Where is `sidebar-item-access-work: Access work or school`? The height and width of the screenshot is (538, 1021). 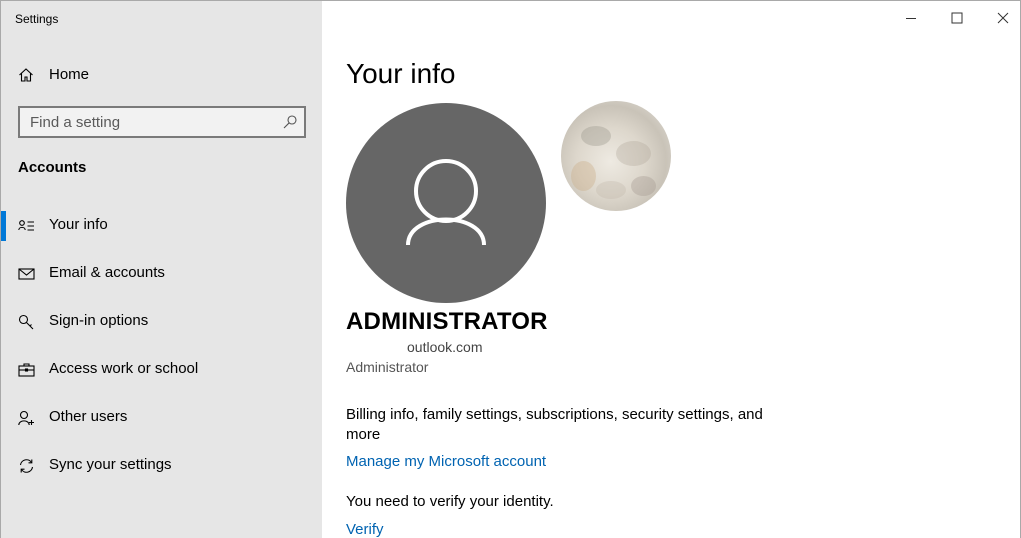 sidebar-item-access-work: Access work or school is located at coordinates (161, 370).